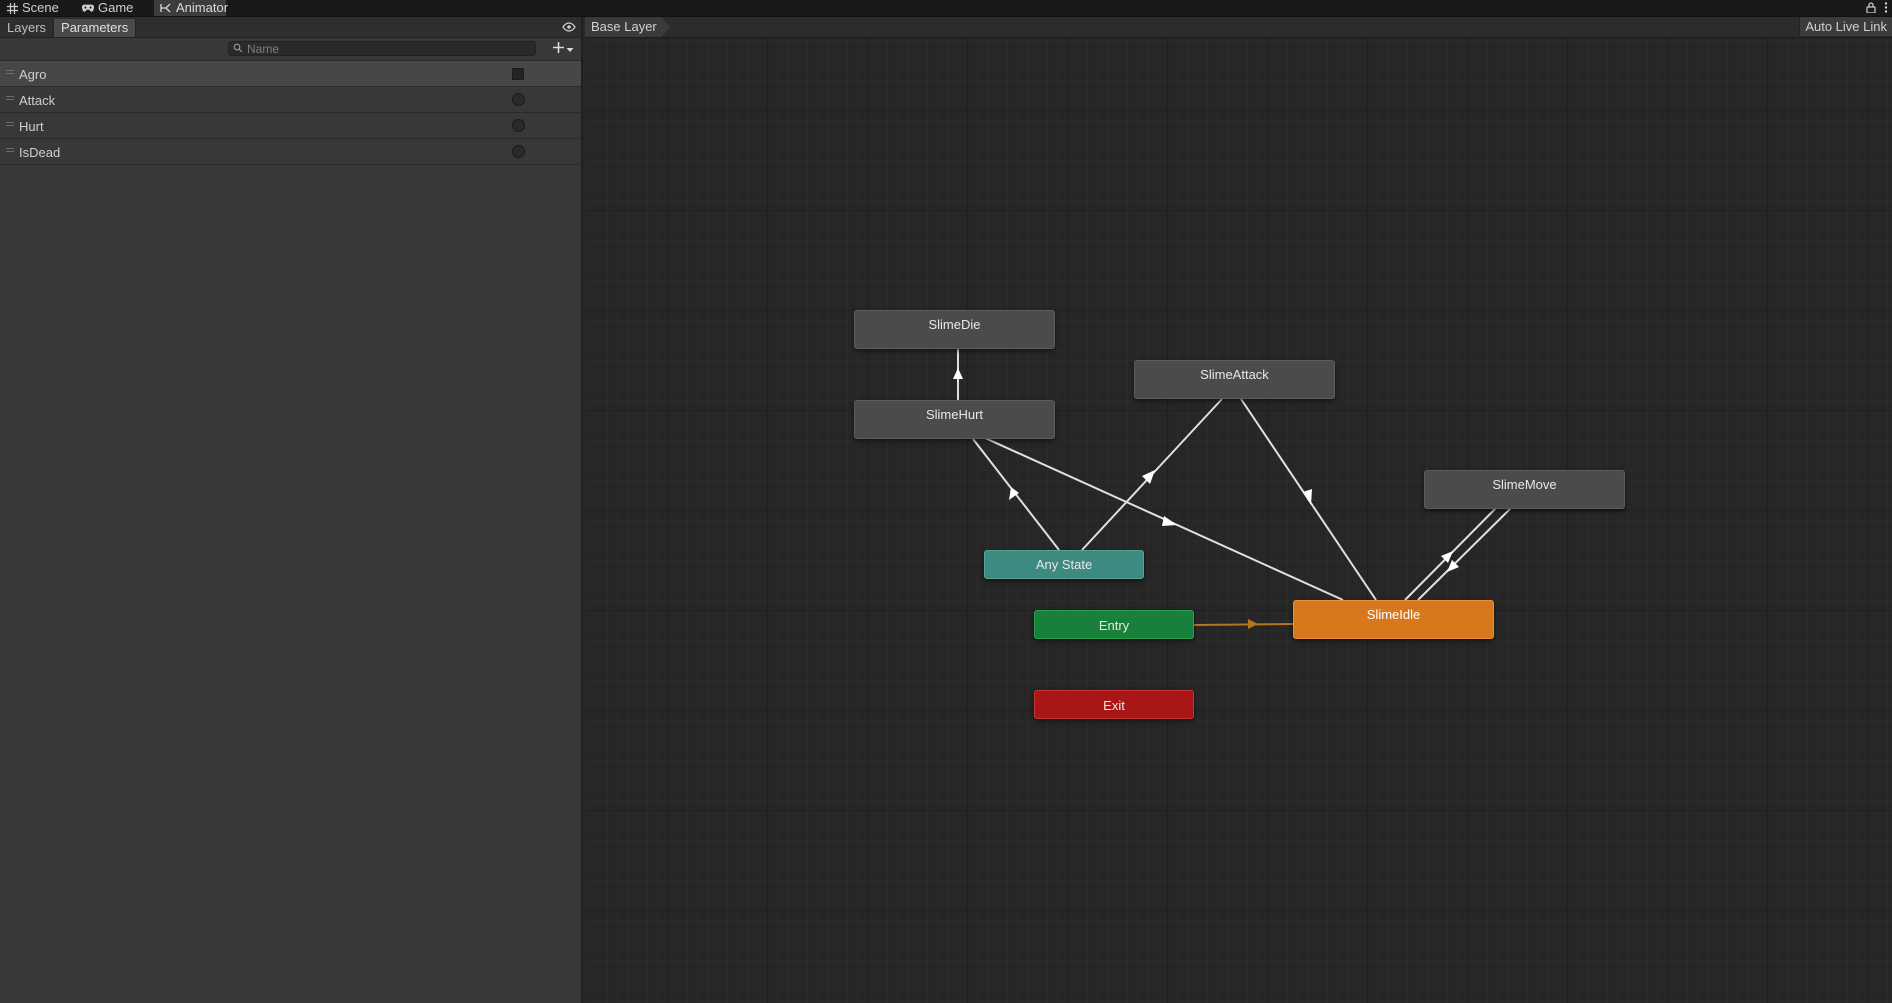 The image size is (1892, 1003). I want to click on parameter-name: Hurt, so click(31, 126).